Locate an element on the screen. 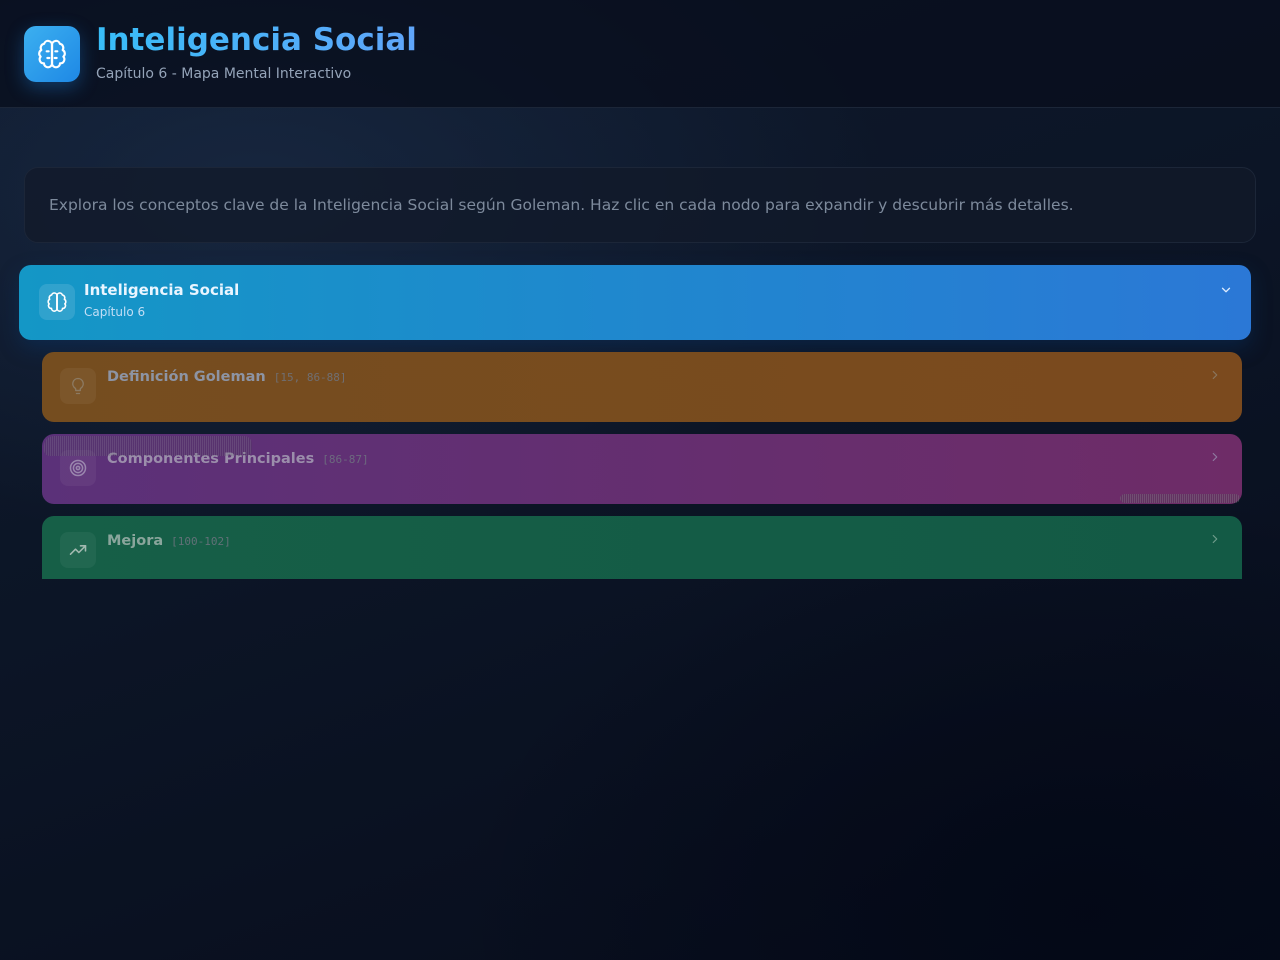 The height and width of the screenshot is (960, 1280). node-label: Definición Goleman [15, 86-88] is located at coordinates (227, 377).